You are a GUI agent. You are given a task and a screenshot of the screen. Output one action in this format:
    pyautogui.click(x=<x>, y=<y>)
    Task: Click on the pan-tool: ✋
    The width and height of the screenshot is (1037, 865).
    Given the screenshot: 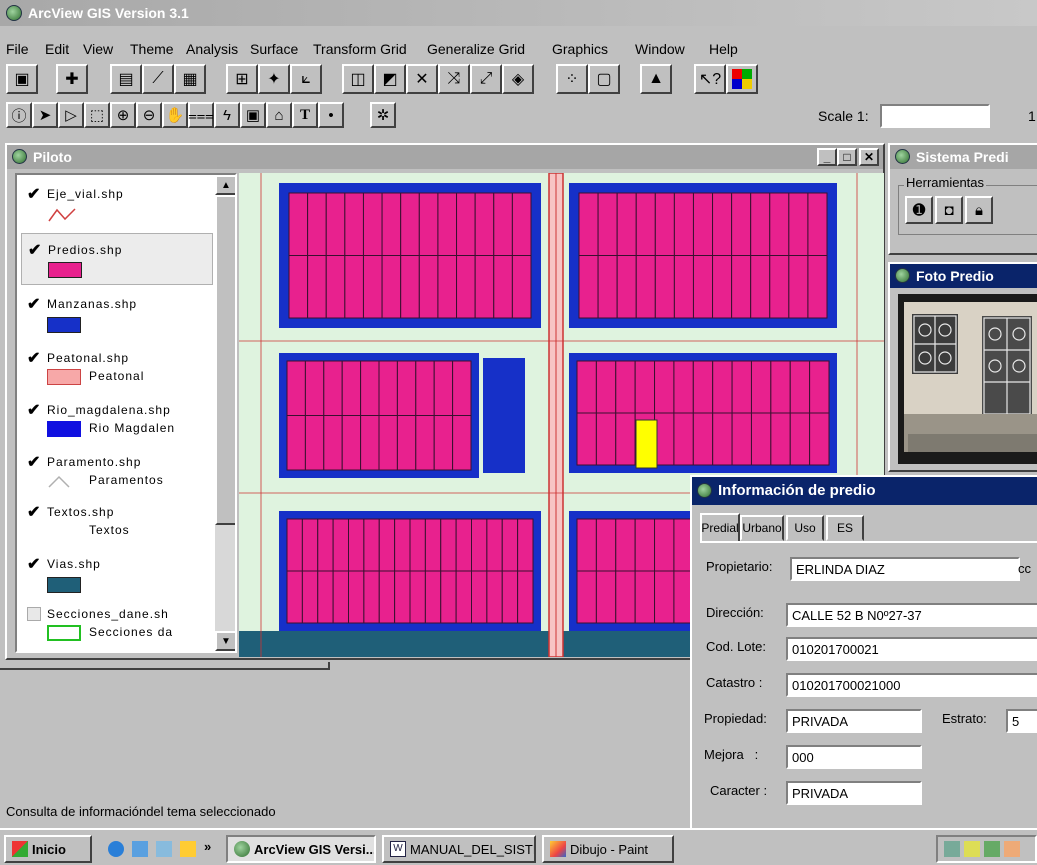 What is the action you would take?
    pyautogui.click(x=175, y=115)
    